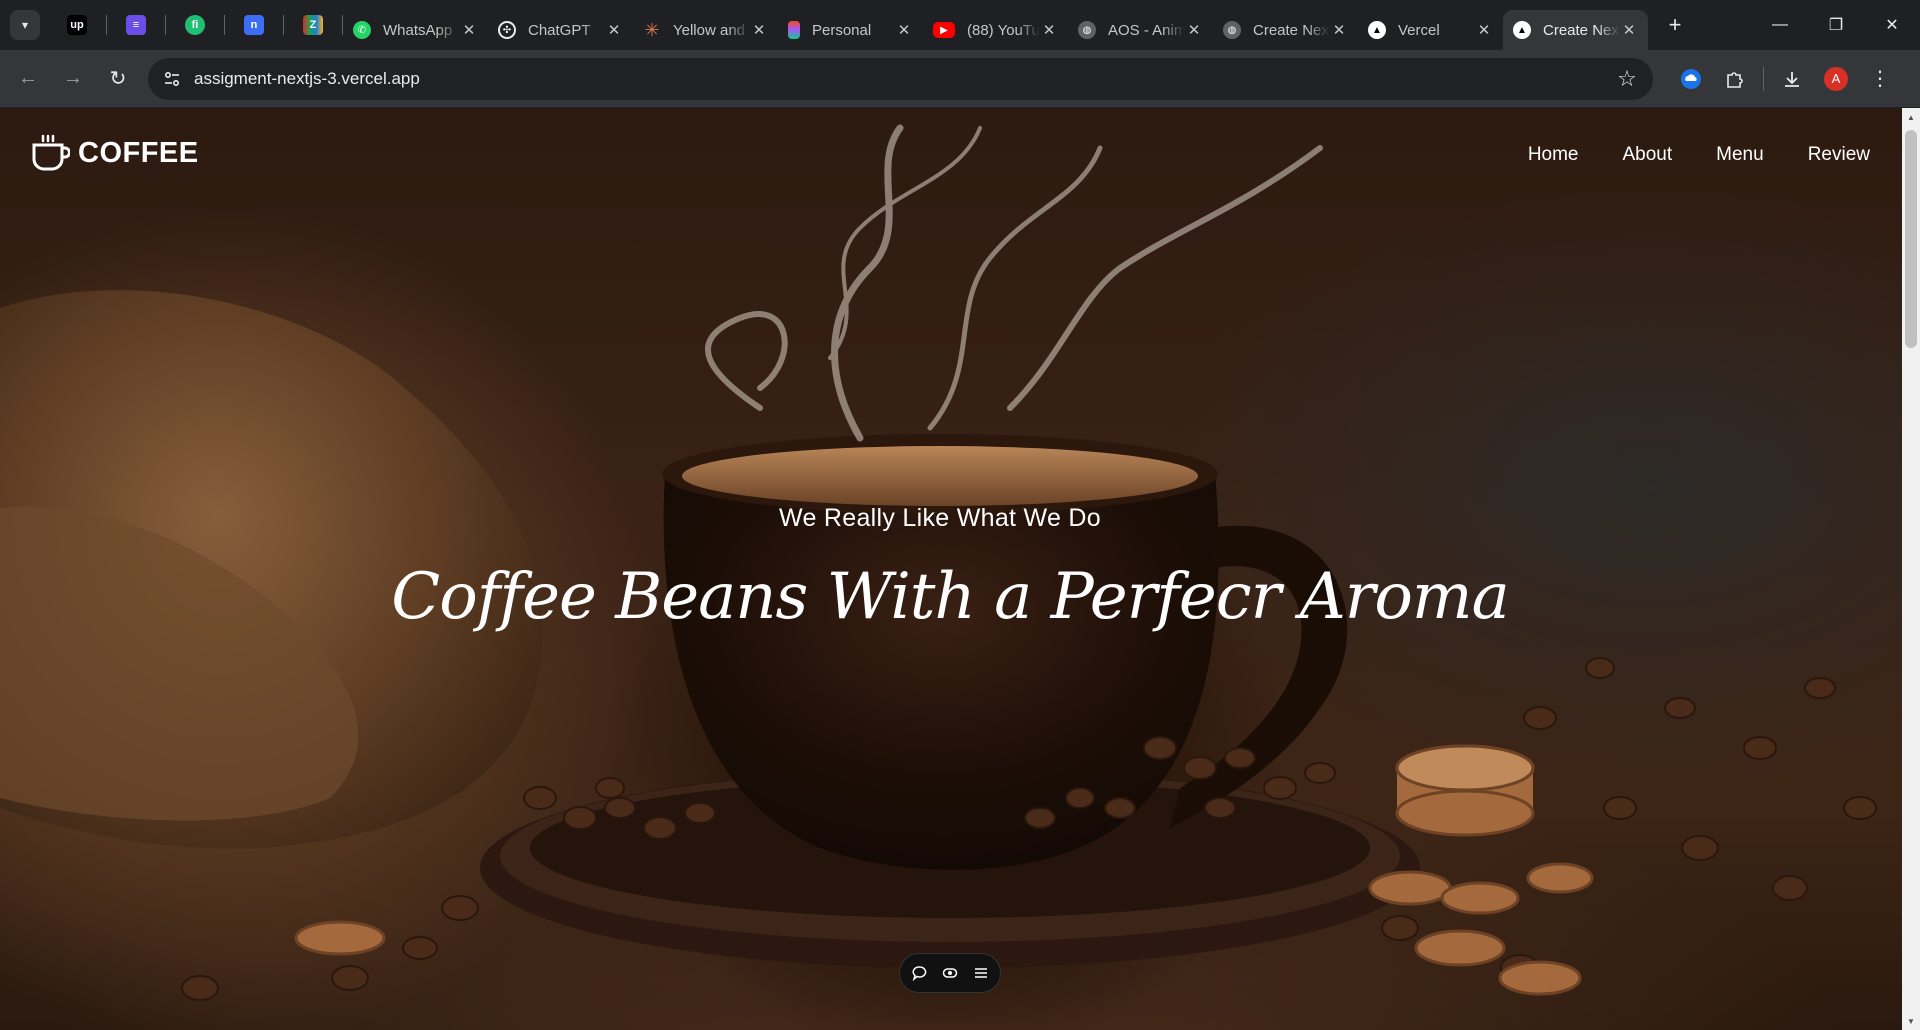 This screenshot has width=1920, height=1030. I want to click on pinned-tab: ≡, so click(136, 25).